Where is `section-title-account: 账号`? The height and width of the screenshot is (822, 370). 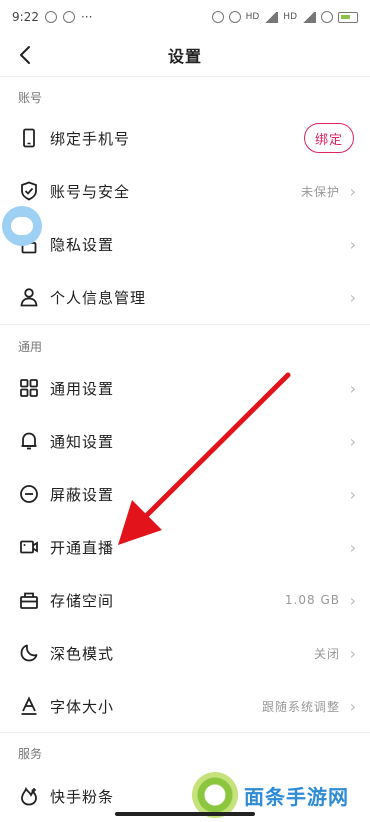 section-title-account: 账号 is located at coordinates (30, 98).